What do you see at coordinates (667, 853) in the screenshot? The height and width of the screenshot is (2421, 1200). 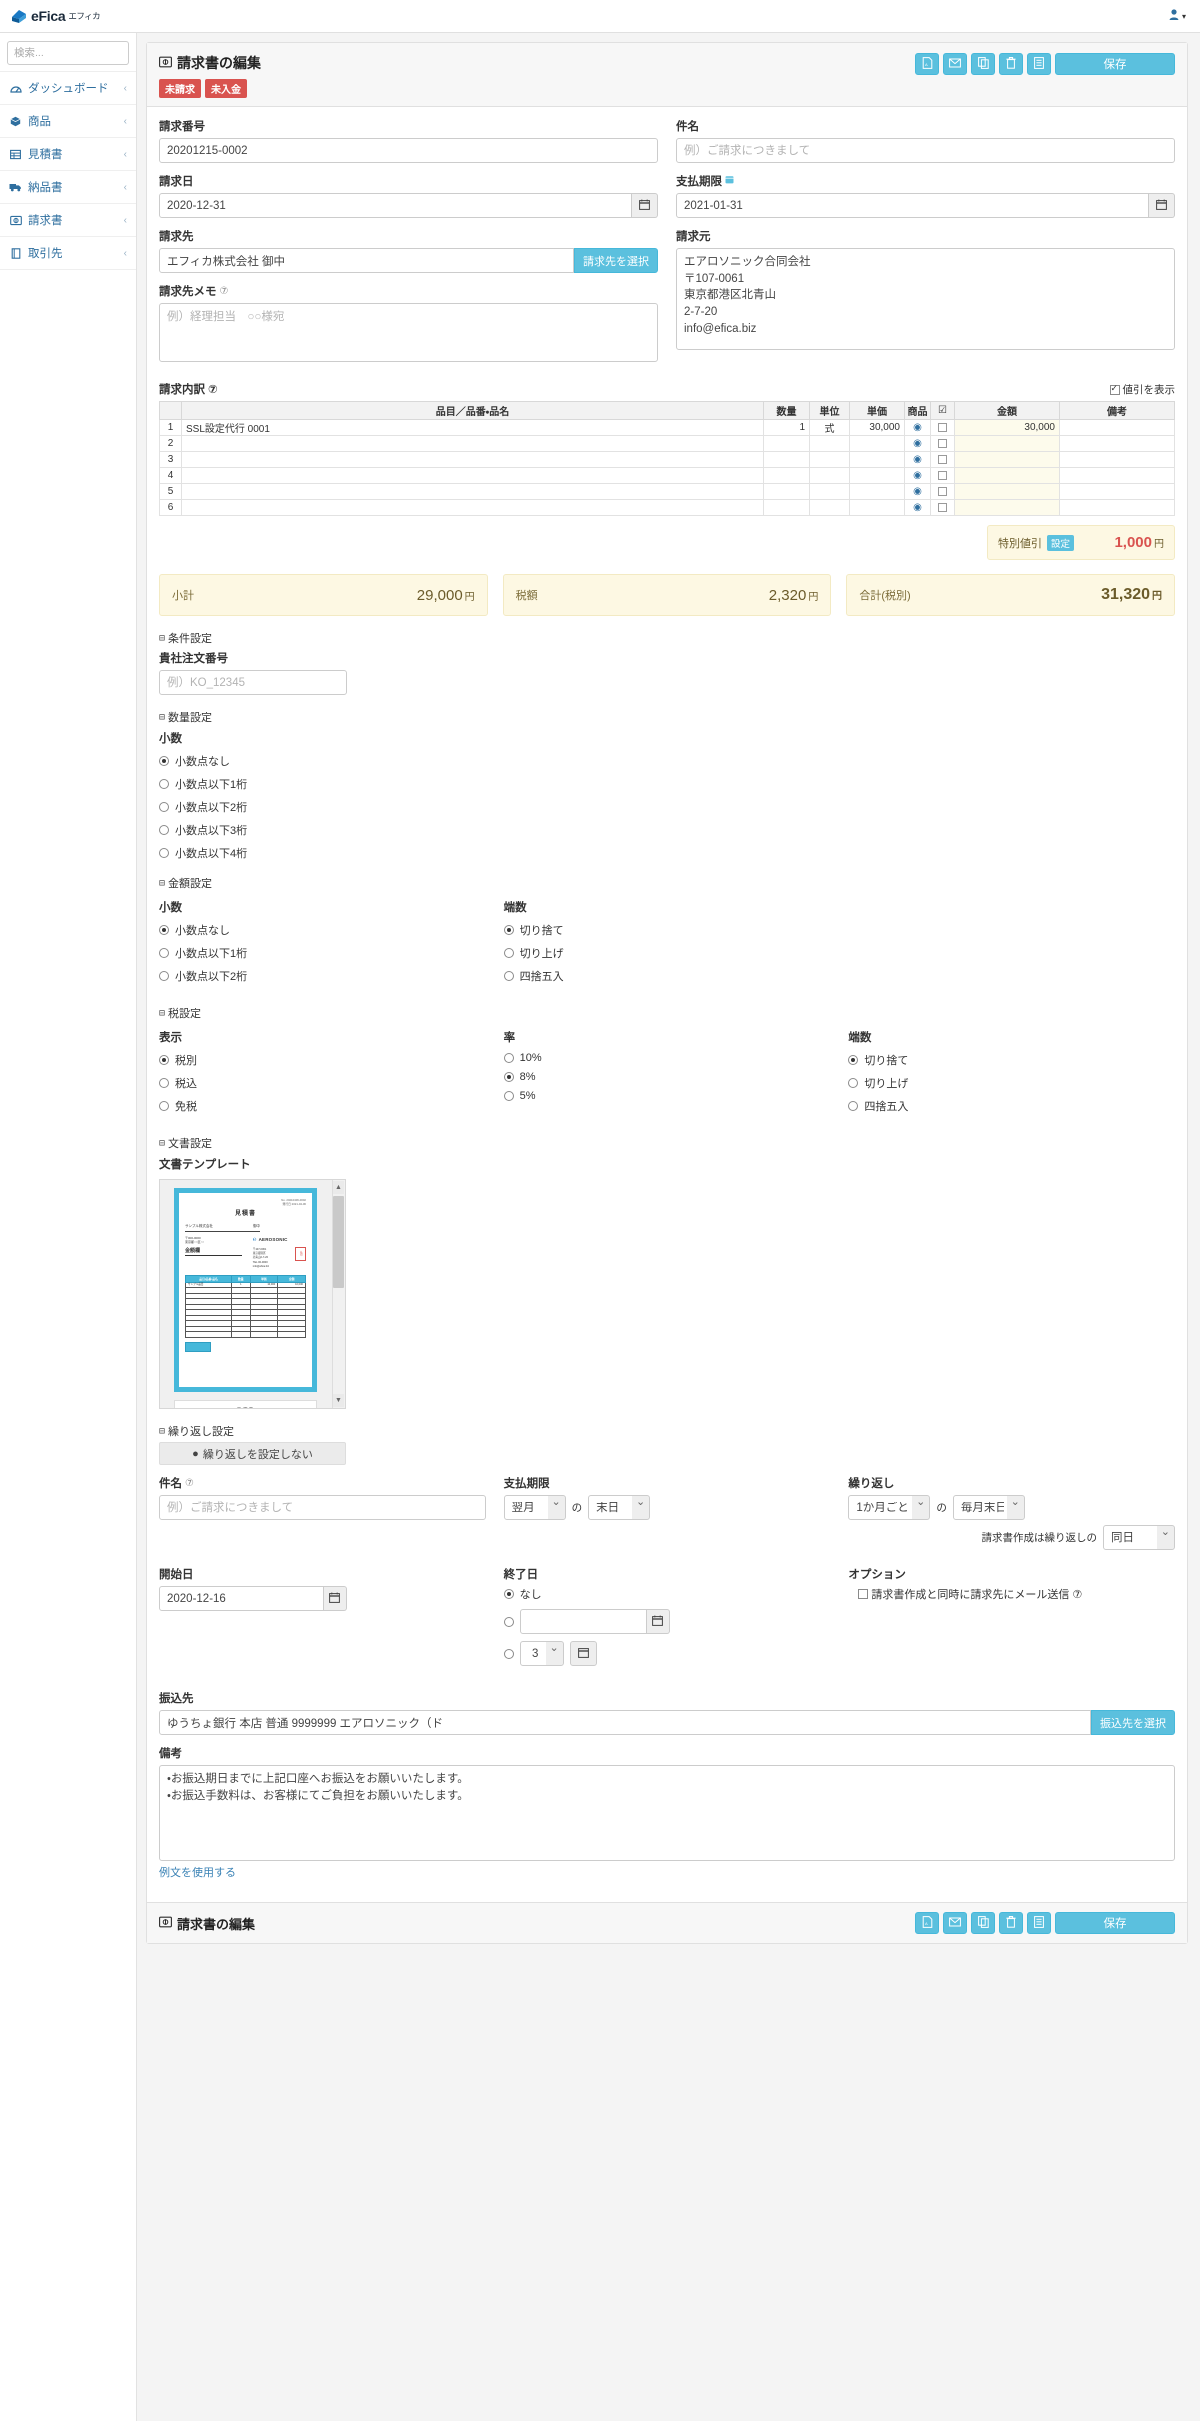 I see `radio-qty-4: 小数点以下4桁` at bounding box center [667, 853].